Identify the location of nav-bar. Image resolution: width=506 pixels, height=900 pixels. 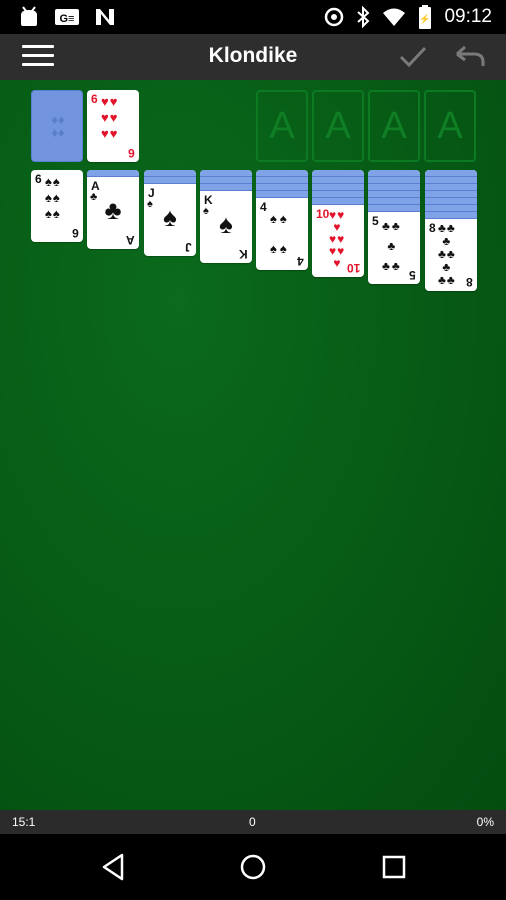
(253, 867).